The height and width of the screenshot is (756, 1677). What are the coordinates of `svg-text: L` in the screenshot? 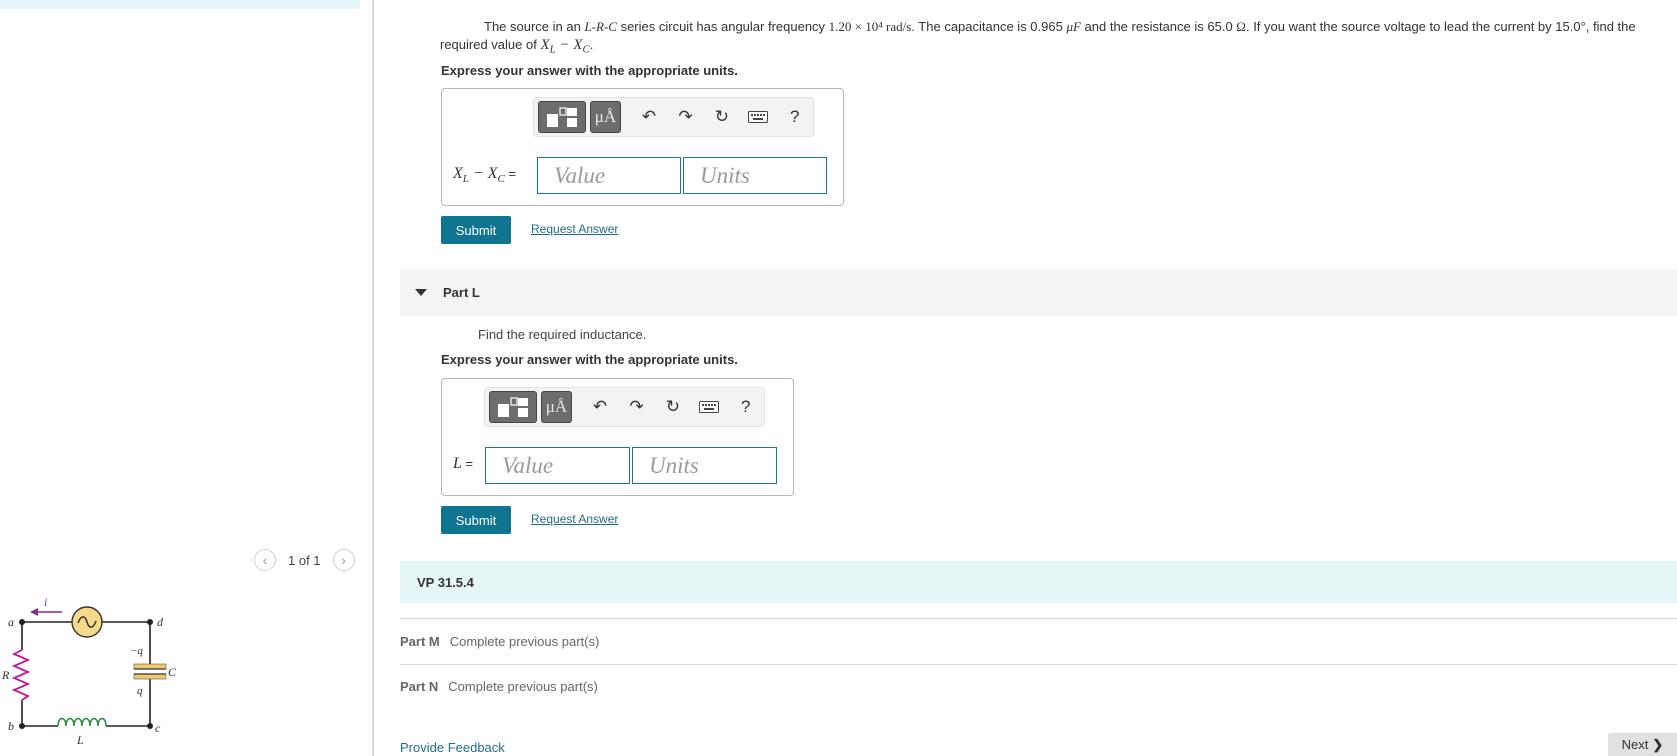 It's located at (80, 740).